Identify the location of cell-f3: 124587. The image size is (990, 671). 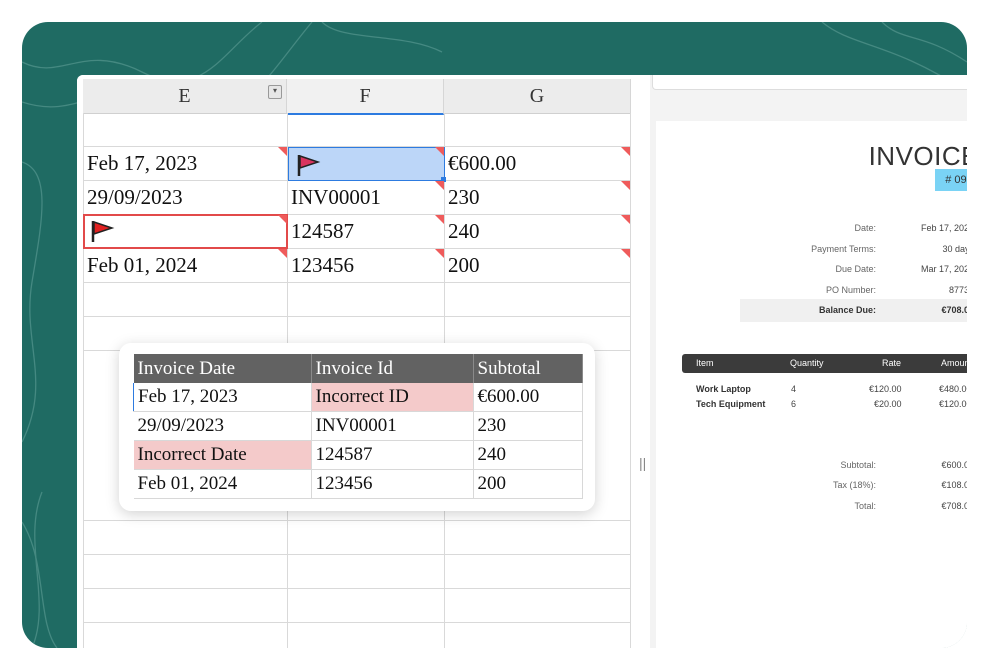
(320, 231).